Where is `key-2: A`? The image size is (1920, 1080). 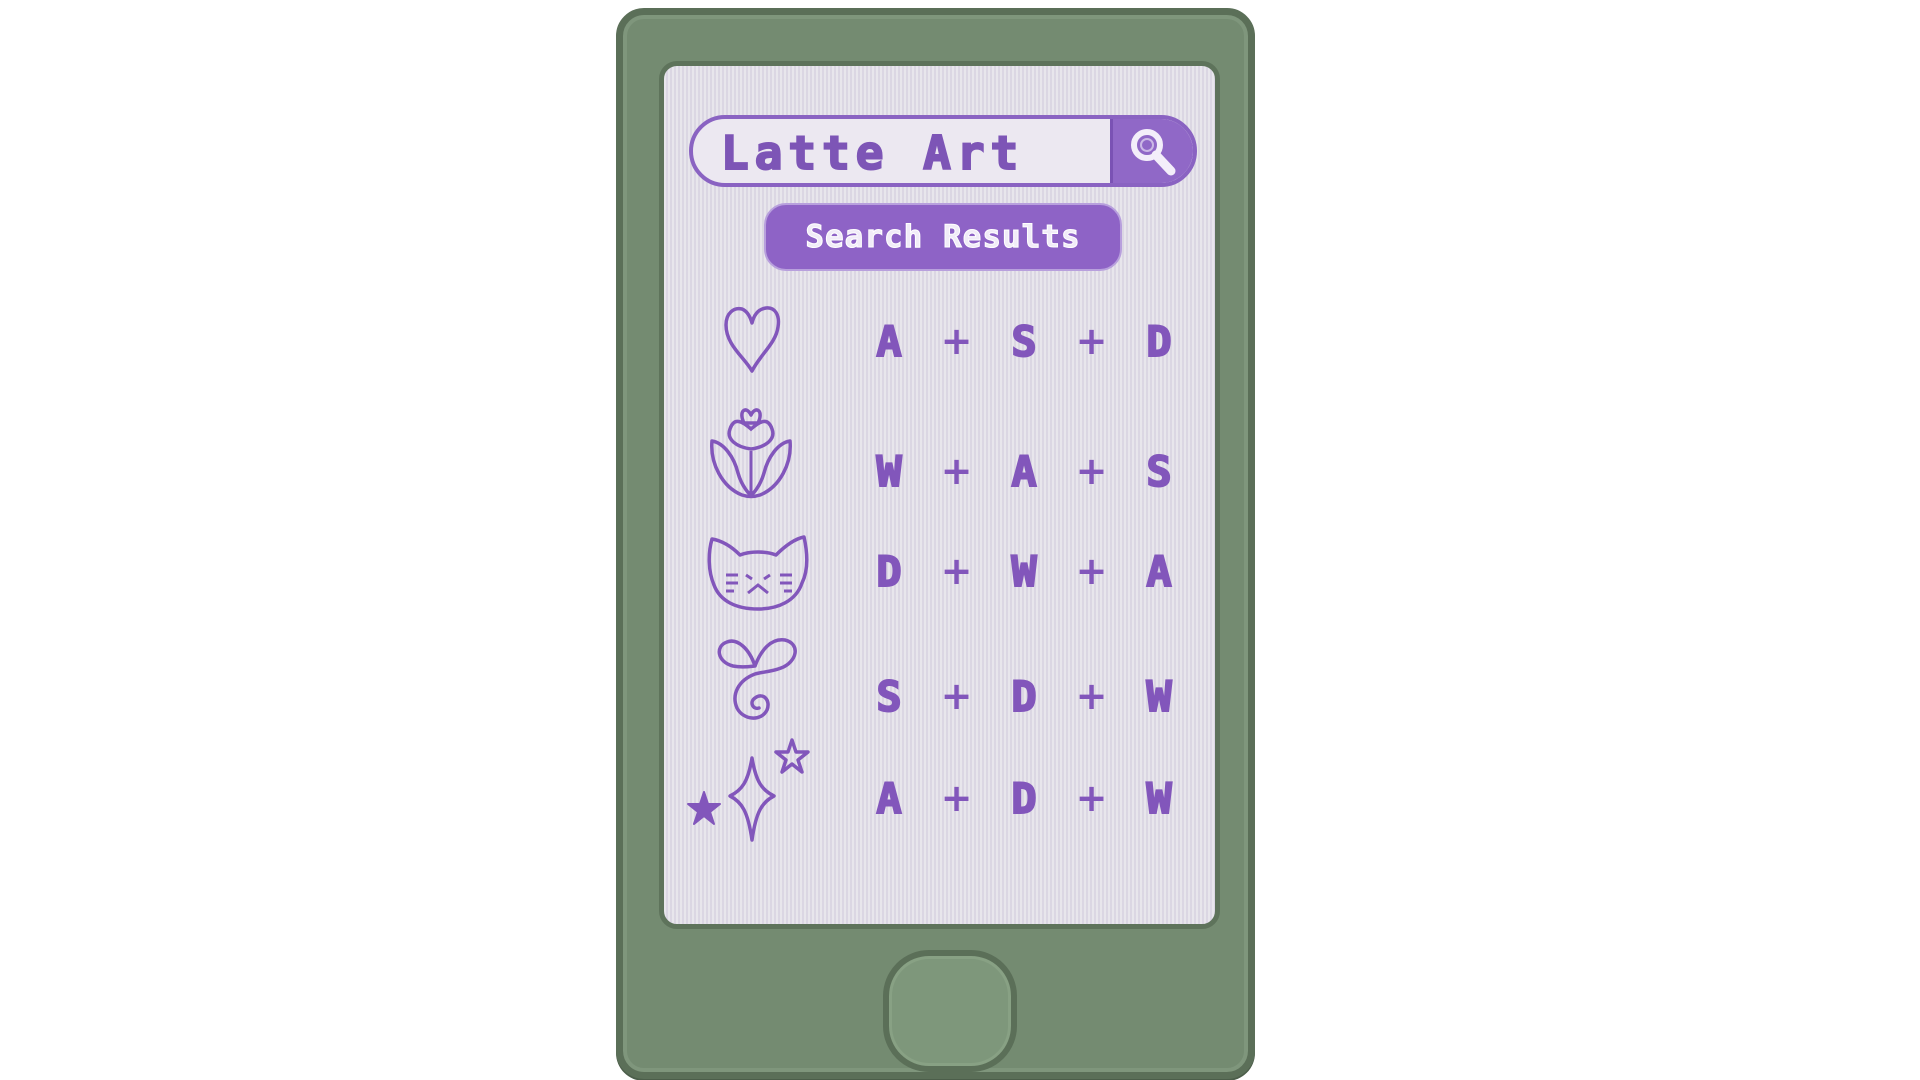
key-2: A is located at coordinates (1023, 471).